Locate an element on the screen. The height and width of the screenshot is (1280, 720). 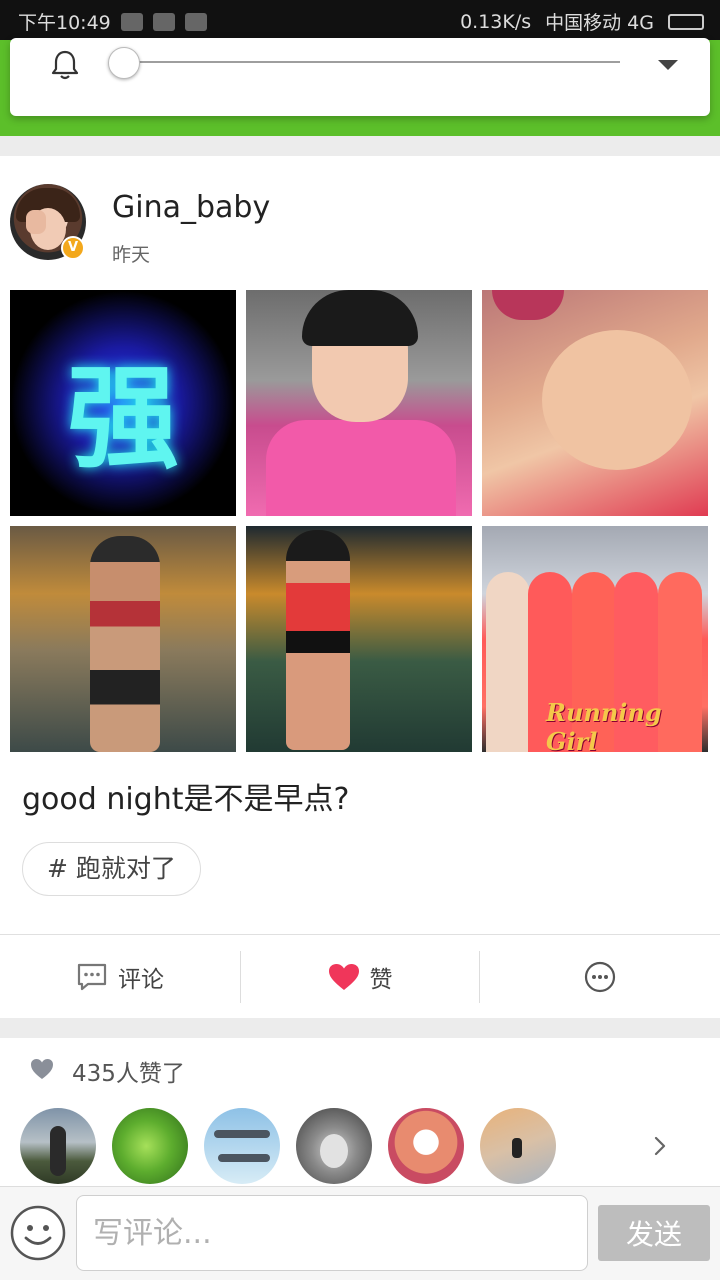
gym-floor-selfie-image is located at coordinates (359, 639).